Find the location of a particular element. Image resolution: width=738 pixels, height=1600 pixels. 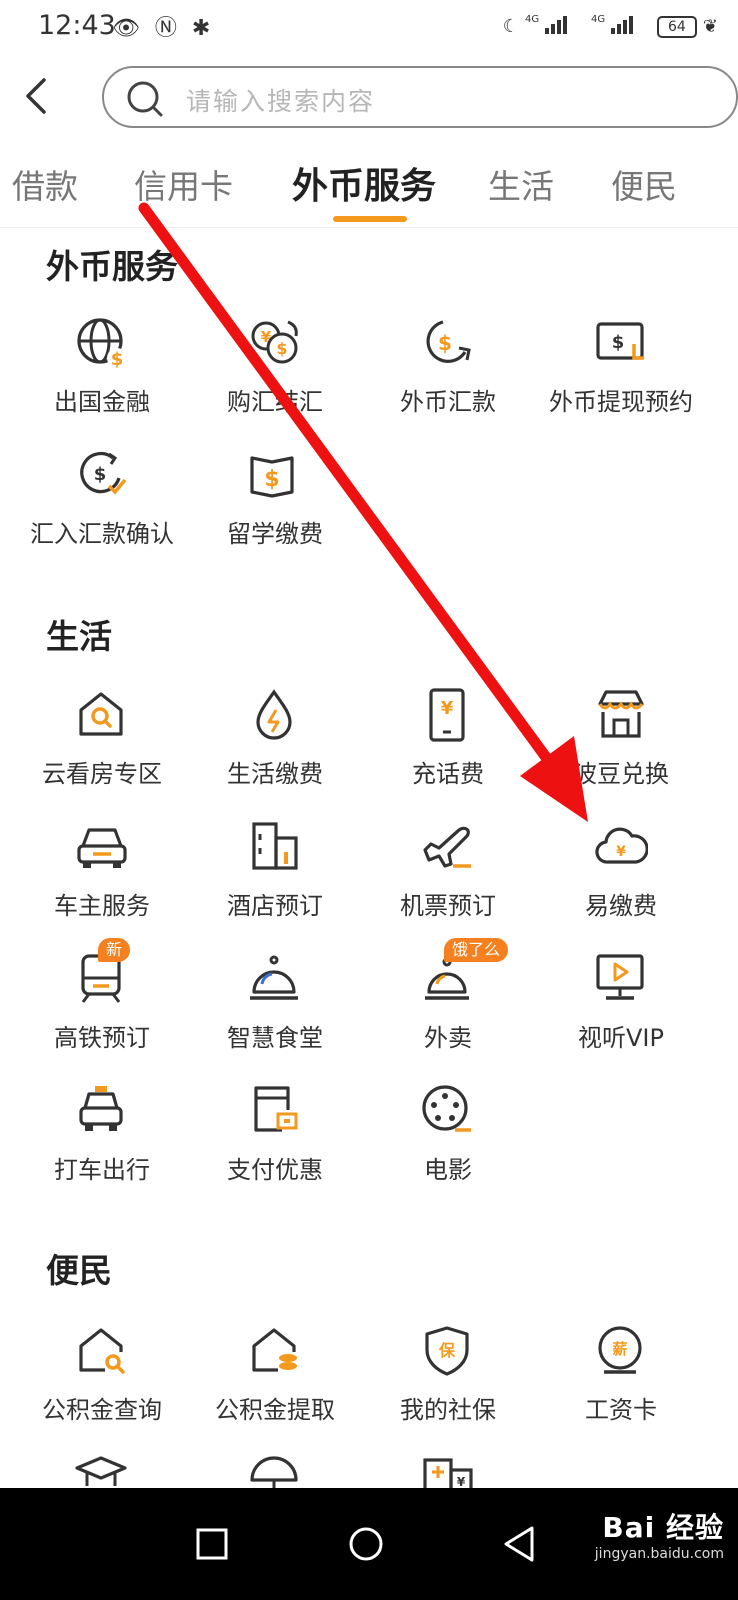

house-search-icon is located at coordinates (101, 714).